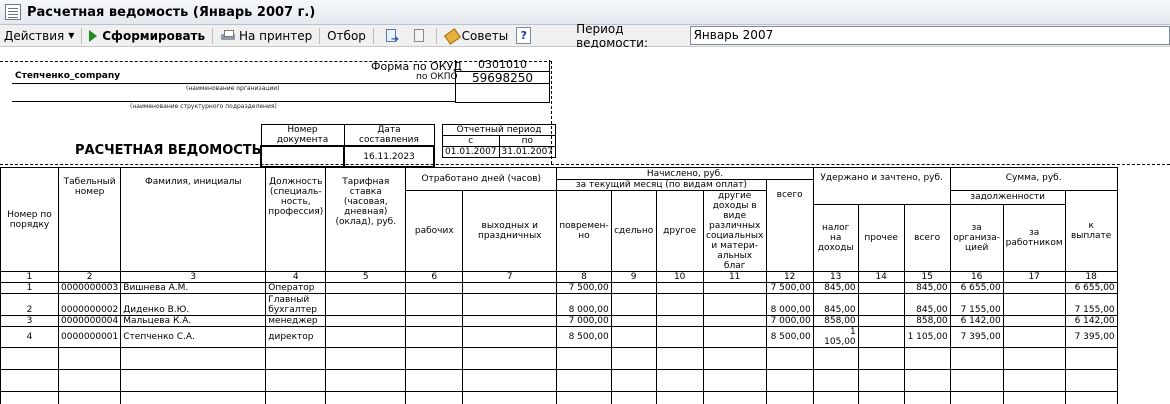 This screenshot has height=404, width=1170. What do you see at coordinates (835, 304) in the screenshot?
I see `row-income-tax: 845,00` at bounding box center [835, 304].